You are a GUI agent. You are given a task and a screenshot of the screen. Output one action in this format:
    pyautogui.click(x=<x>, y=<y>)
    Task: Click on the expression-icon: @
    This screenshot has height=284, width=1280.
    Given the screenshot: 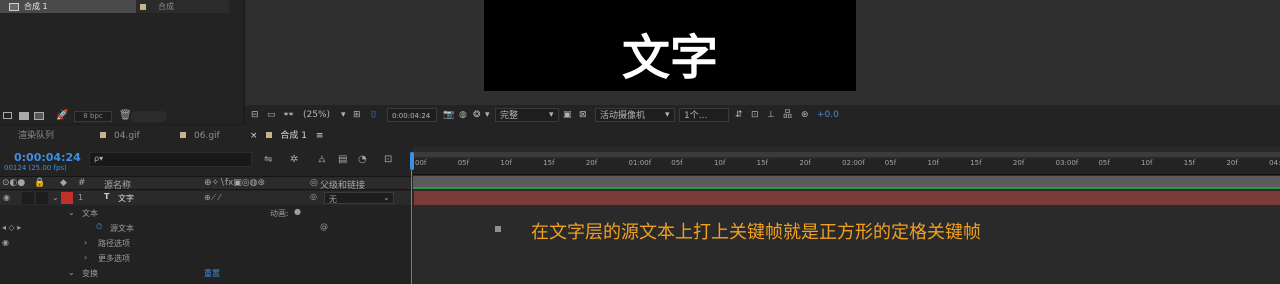 What is the action you would take?
    pyautogui.click(x=324, y=226)
    